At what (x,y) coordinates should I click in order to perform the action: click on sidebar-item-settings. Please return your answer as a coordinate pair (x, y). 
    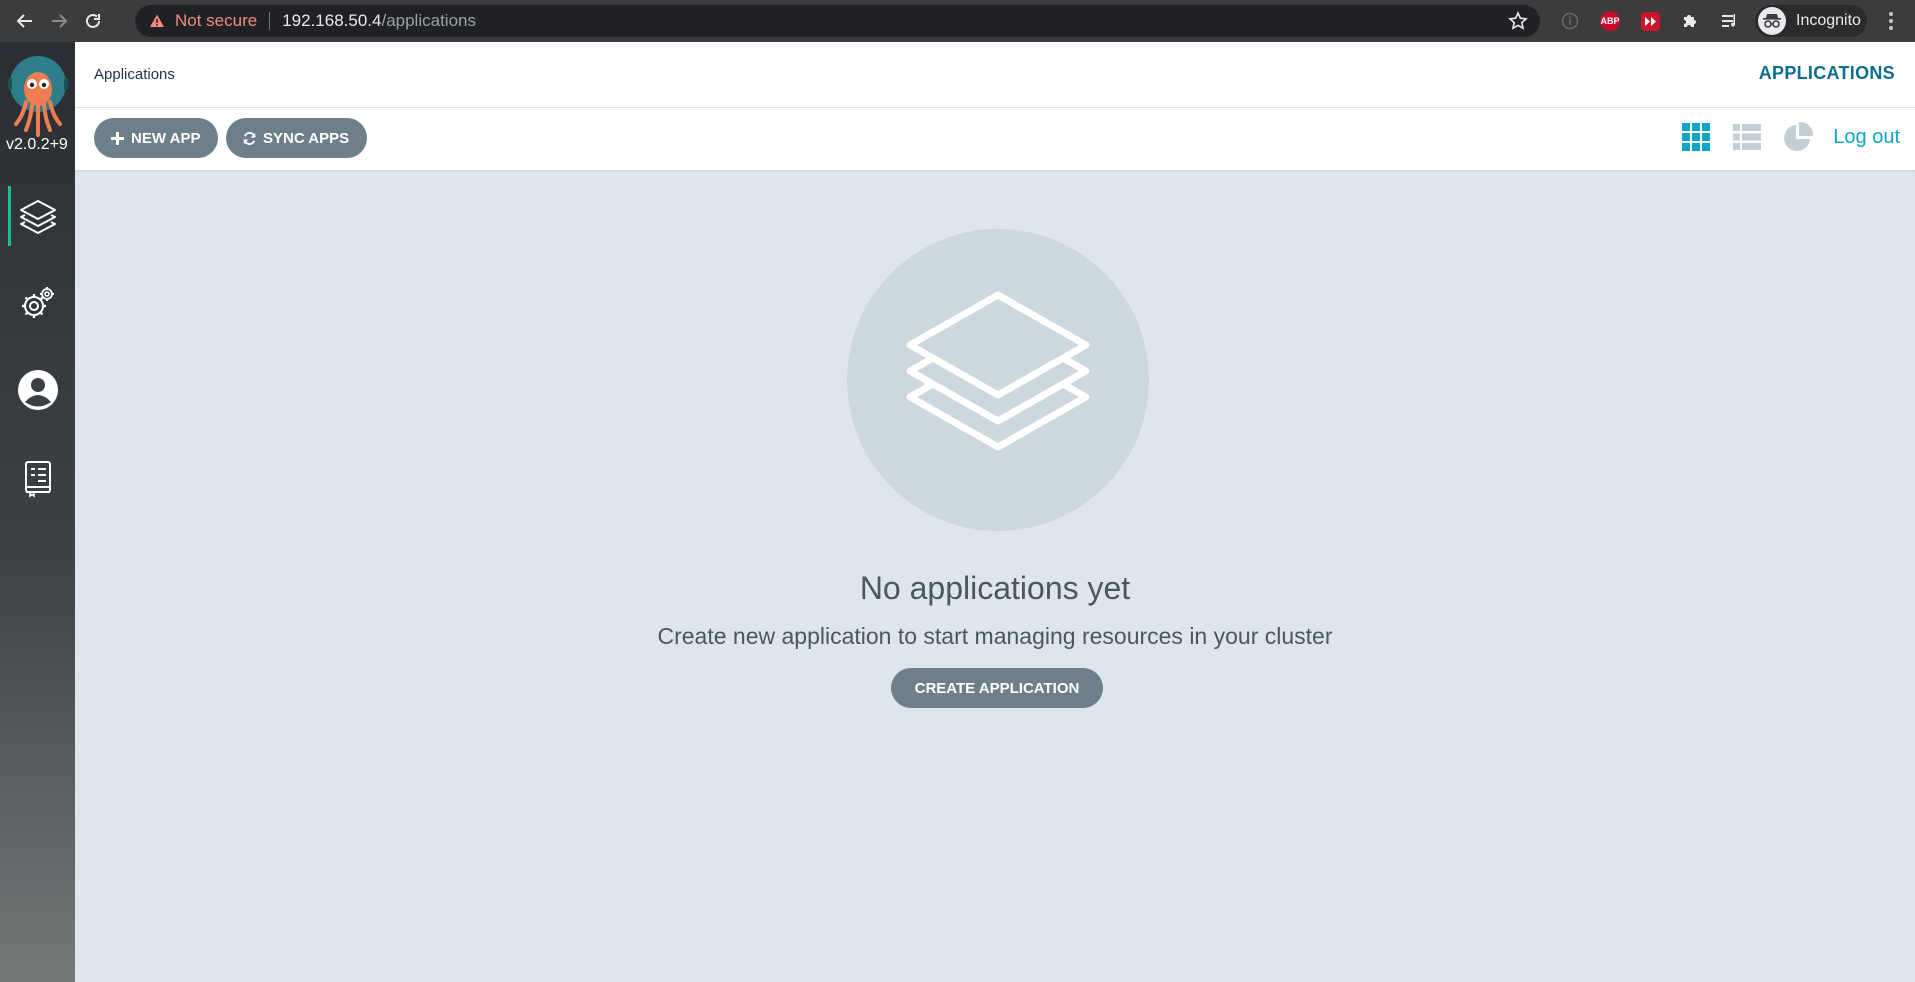
    Looking at the image, I should click on (37, 303).